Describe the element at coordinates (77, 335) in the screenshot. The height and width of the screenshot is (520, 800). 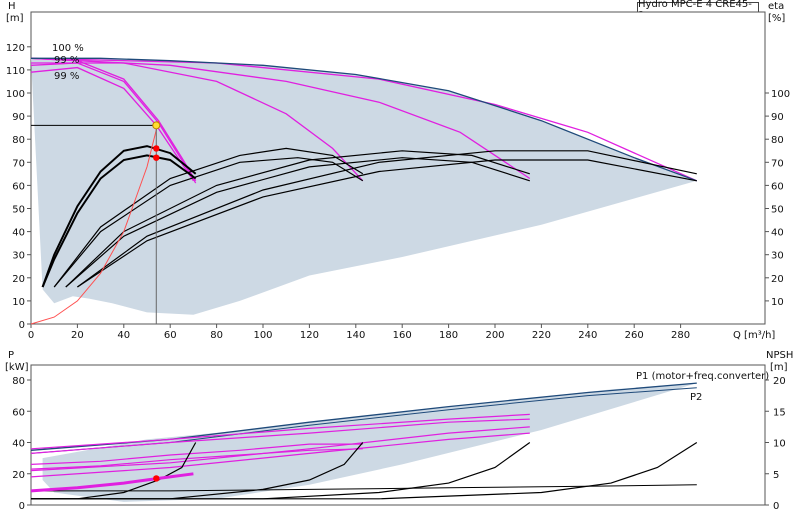
I see `x-tick-label: 20` at that location.